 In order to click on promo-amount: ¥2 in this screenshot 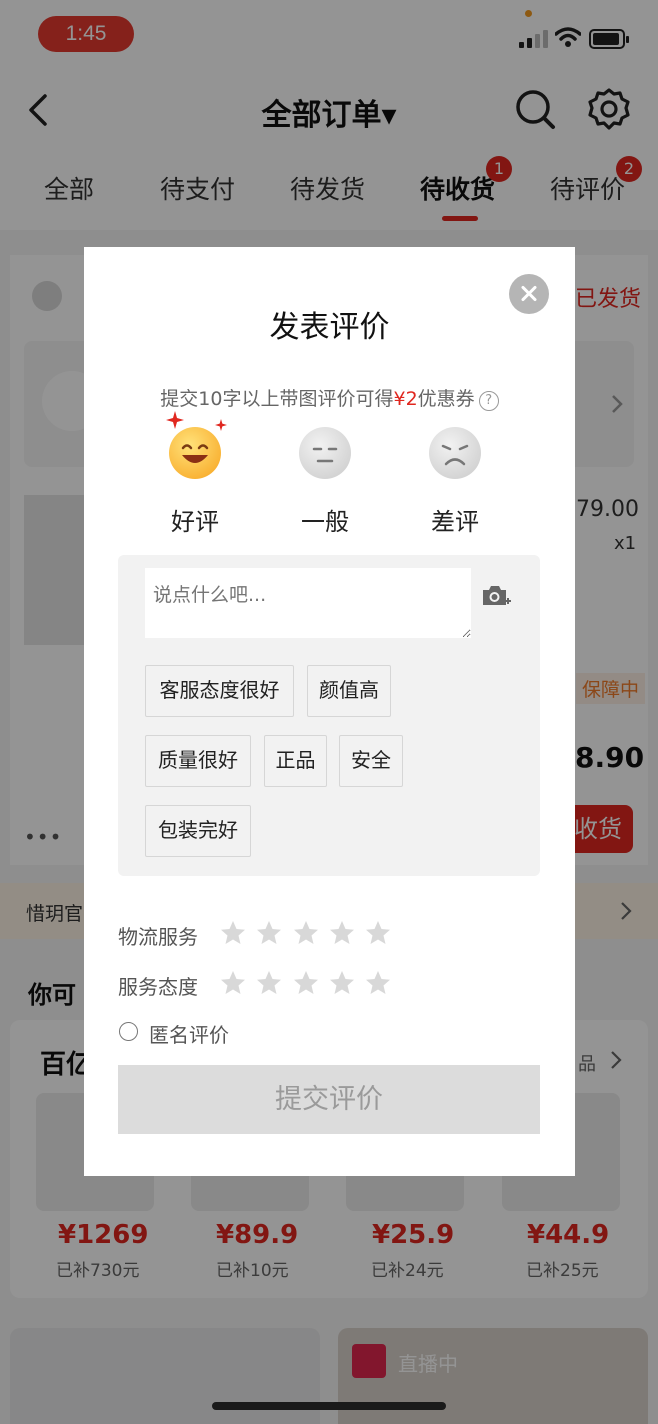, I will do `click(405, 399)`.